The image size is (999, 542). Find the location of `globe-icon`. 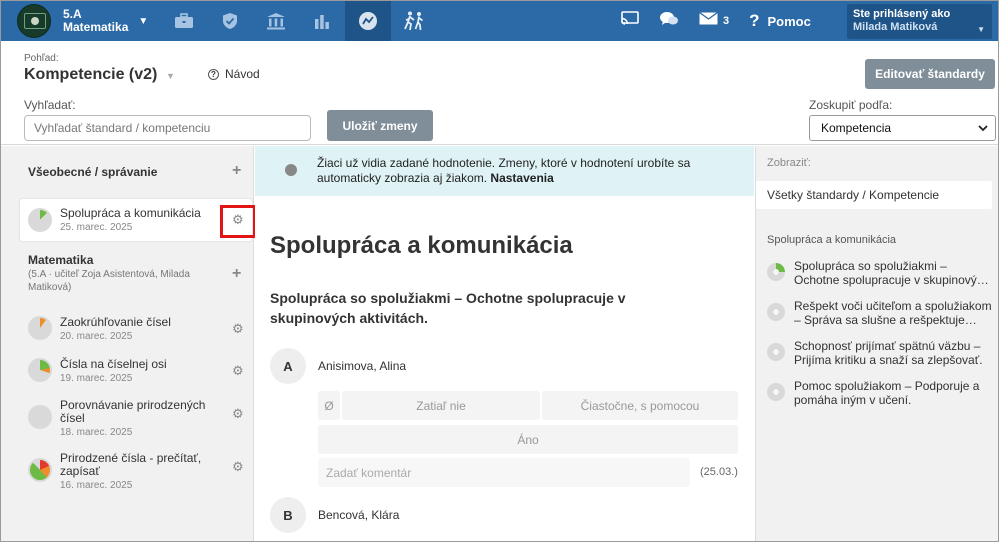

globe-icon is located at coordinates (291, 170).